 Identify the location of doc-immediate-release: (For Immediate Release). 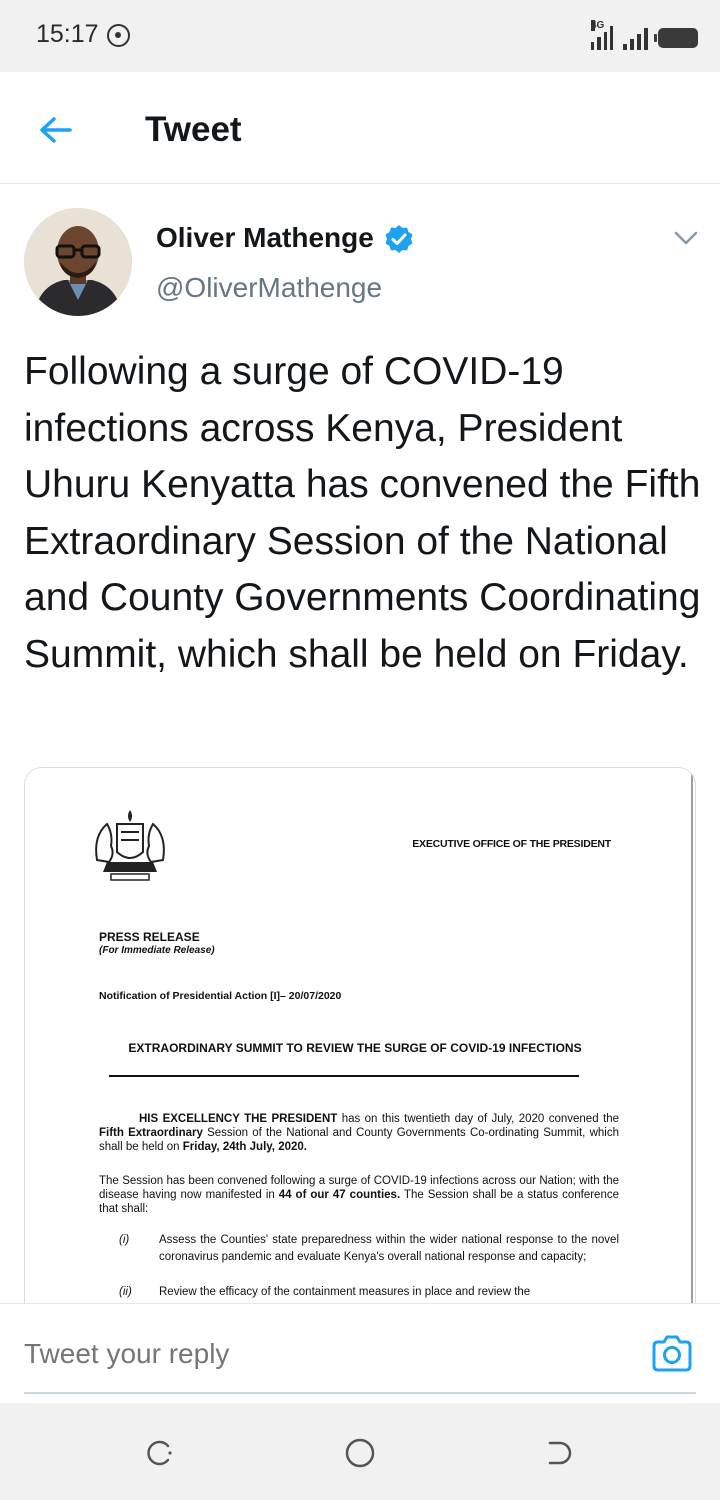
(157, 950).